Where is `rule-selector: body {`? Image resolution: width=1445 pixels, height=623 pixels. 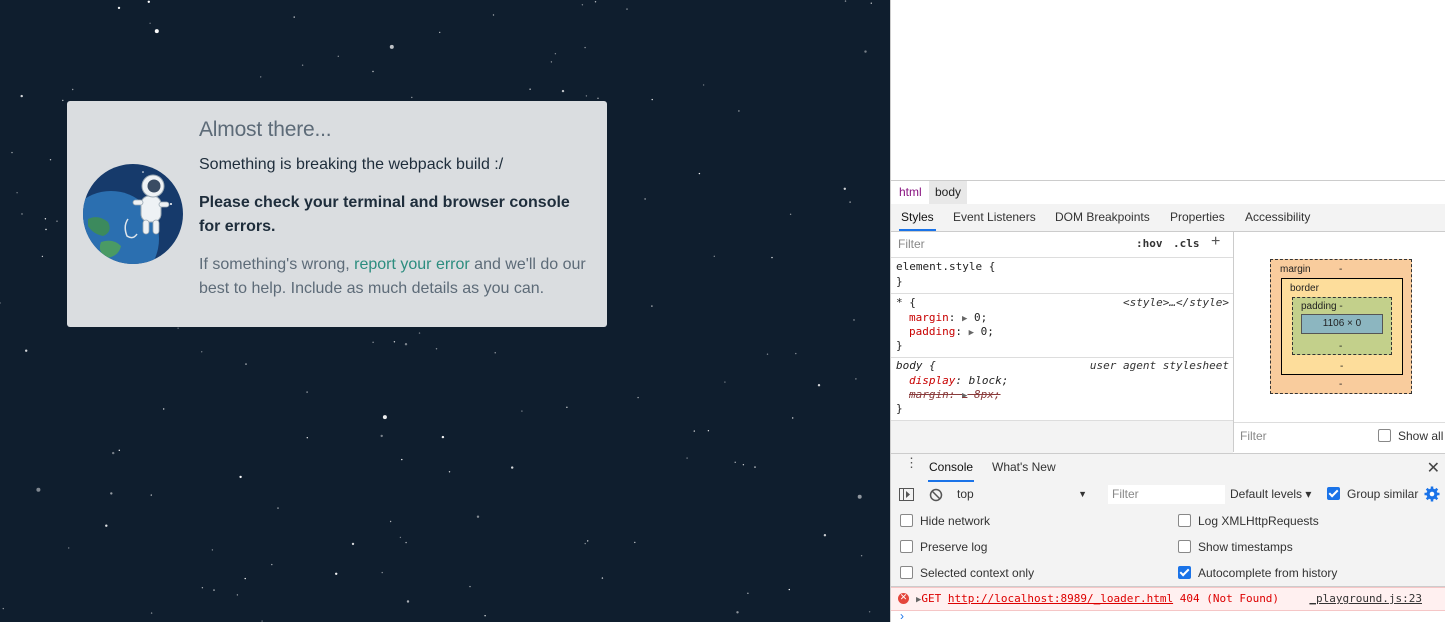
rule-selector: body { is located at coordinates (916, 366).